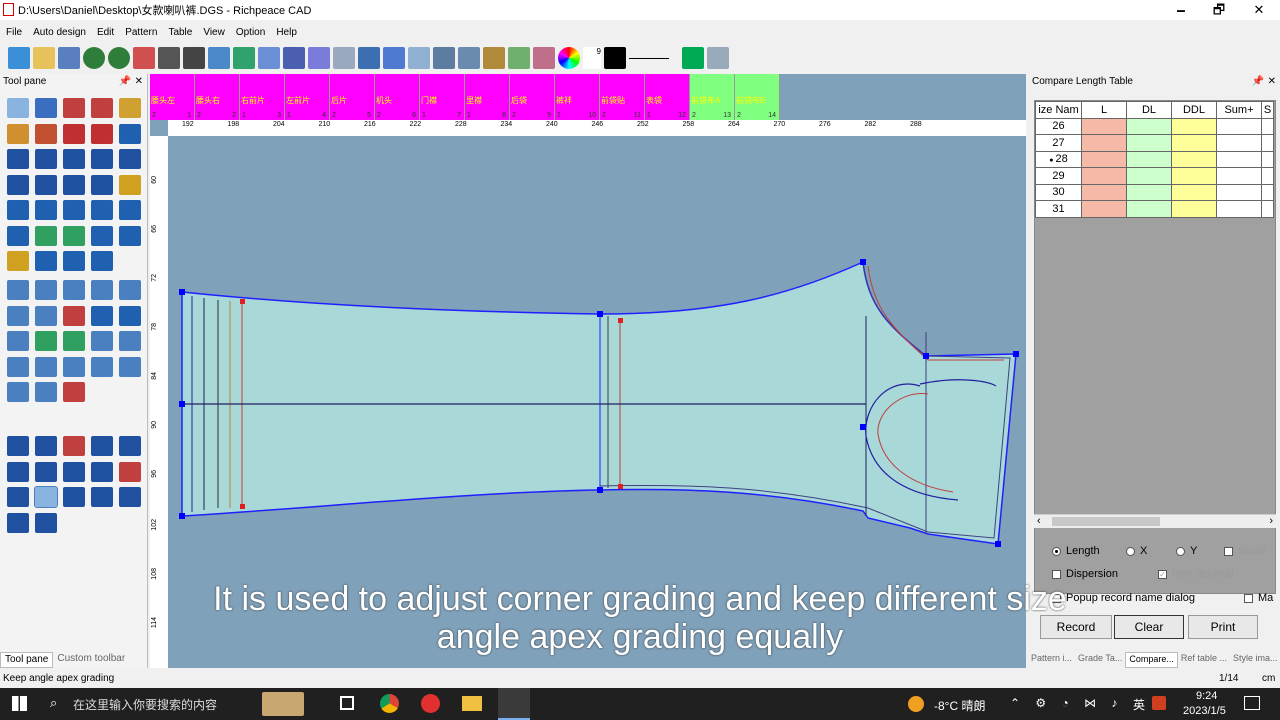 The height and width of the screenshot is (720, 1280). Describe the element at coordinates (394, 58) in the screenshot. I see `grading-icon` at that location.